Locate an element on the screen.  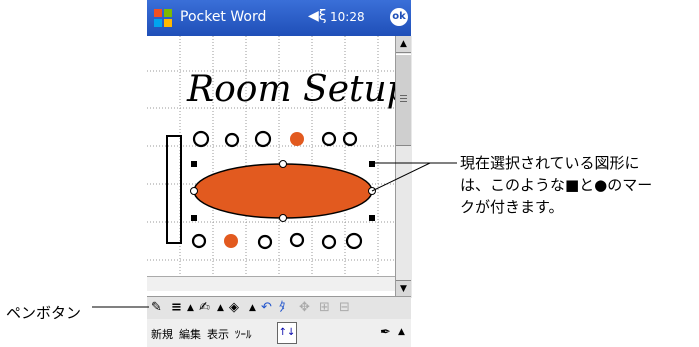
selection-note: 現在選択されている図形に は、このような■と●のマー クが付きます。 is located at coordinates (556, 185).